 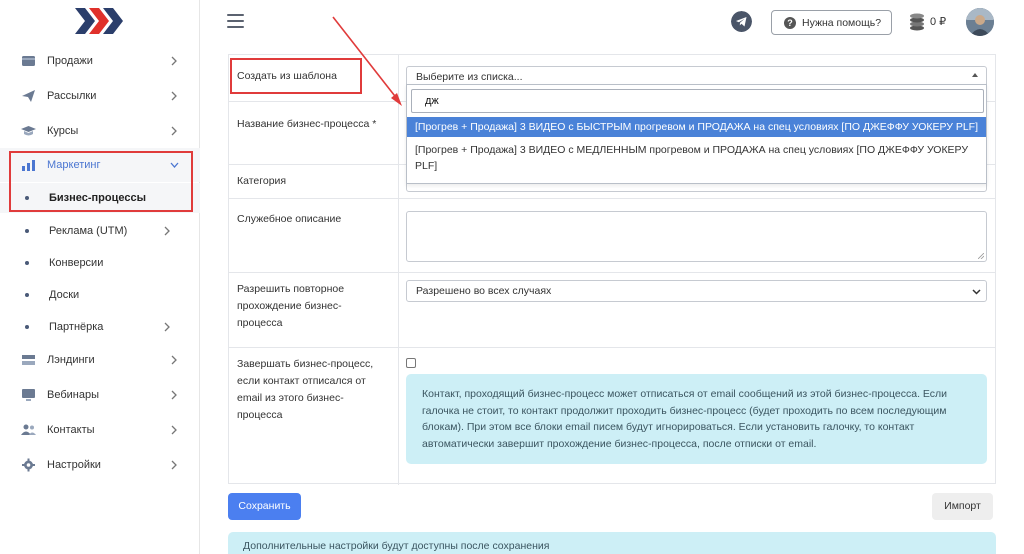 What do you see at coordinates (307, 124) in the screenshot?
I see `name-label: Название бизнес-процесса *` at bounding box center [307, 124].